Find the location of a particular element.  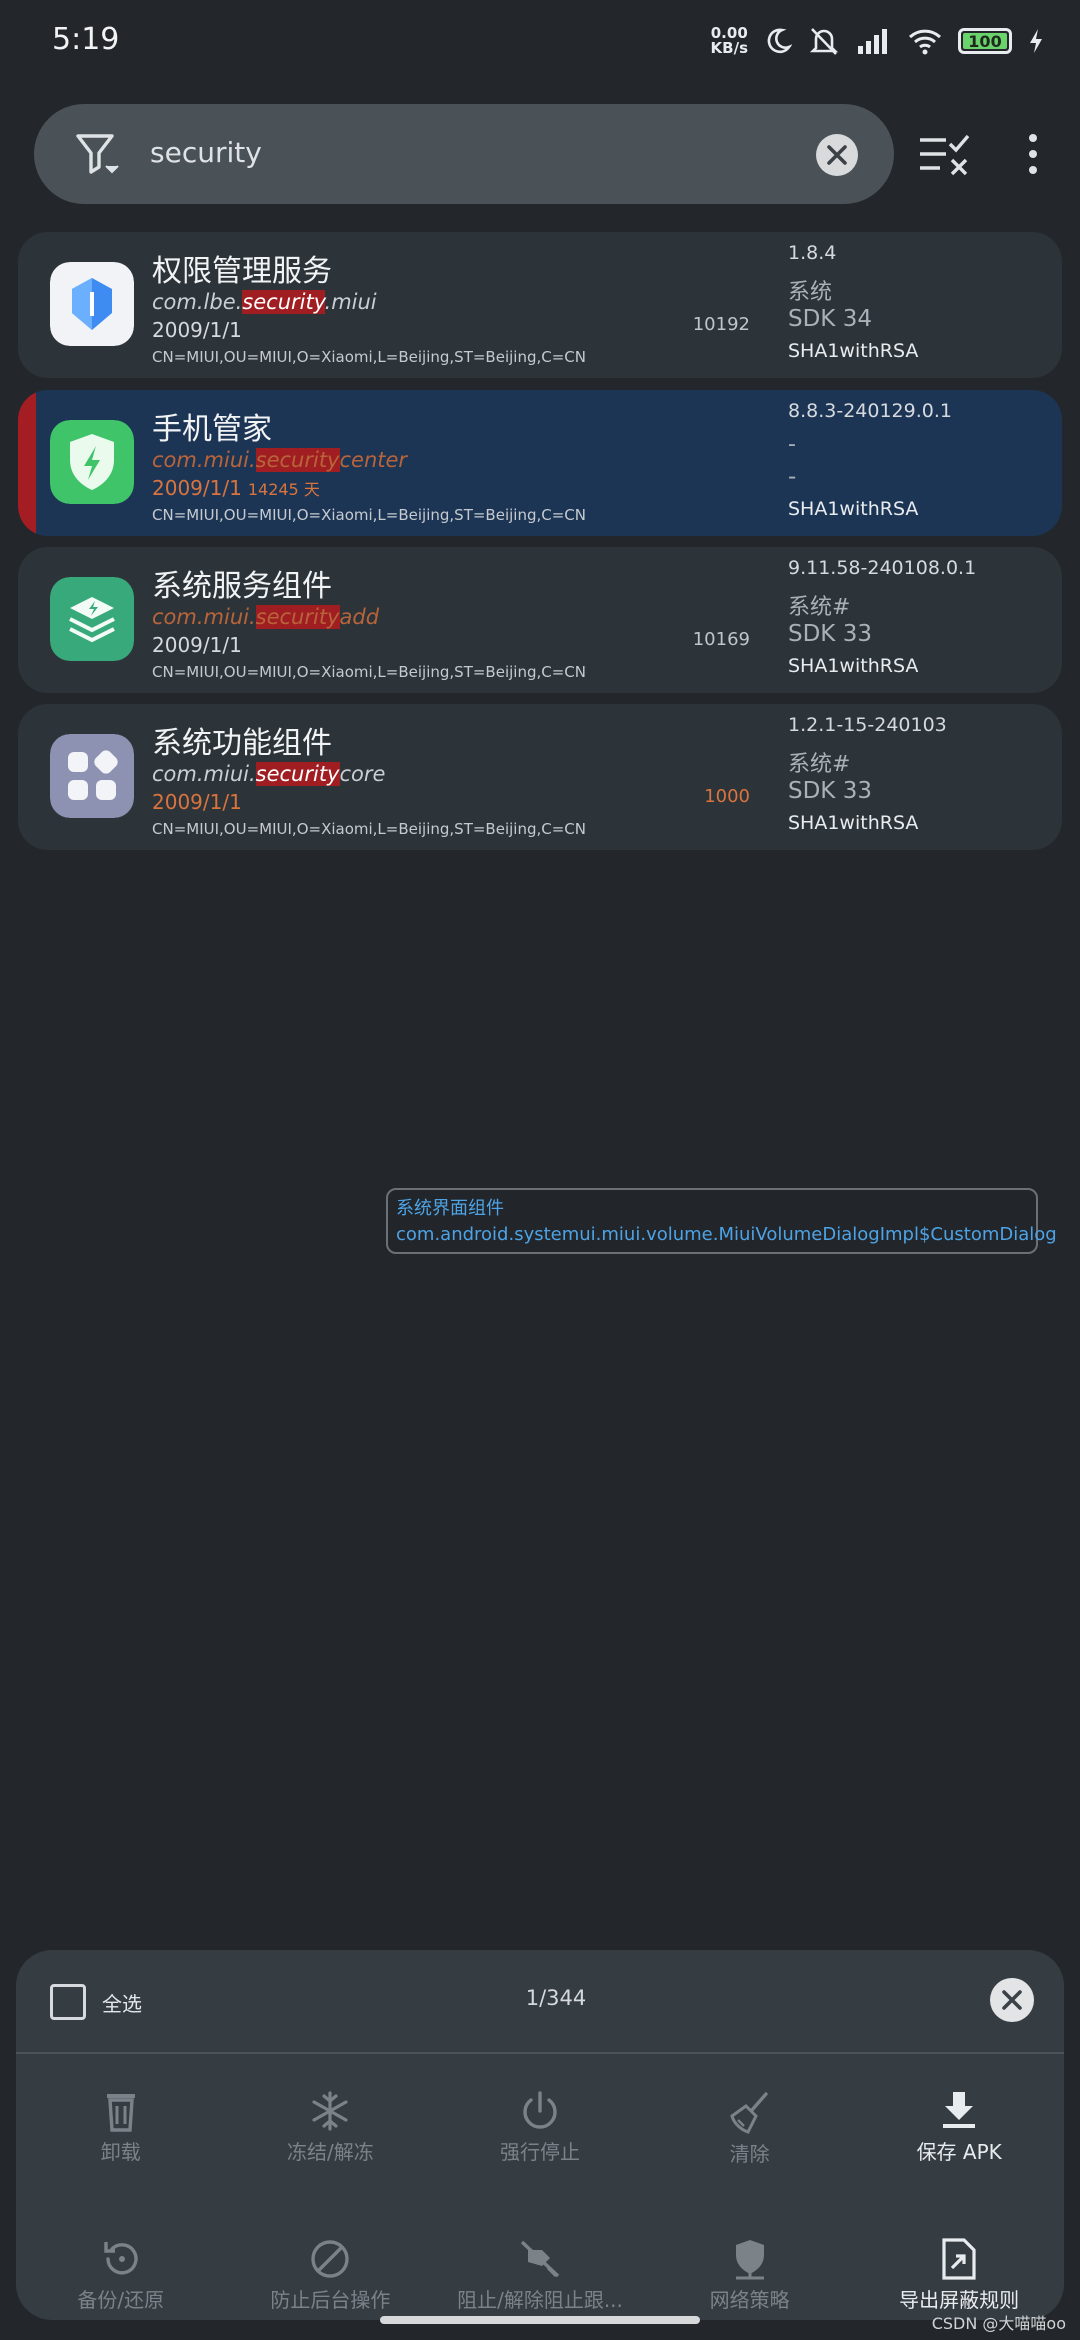

freeze-button: 冻结/解冻 is located at coordinates (331, 2128).